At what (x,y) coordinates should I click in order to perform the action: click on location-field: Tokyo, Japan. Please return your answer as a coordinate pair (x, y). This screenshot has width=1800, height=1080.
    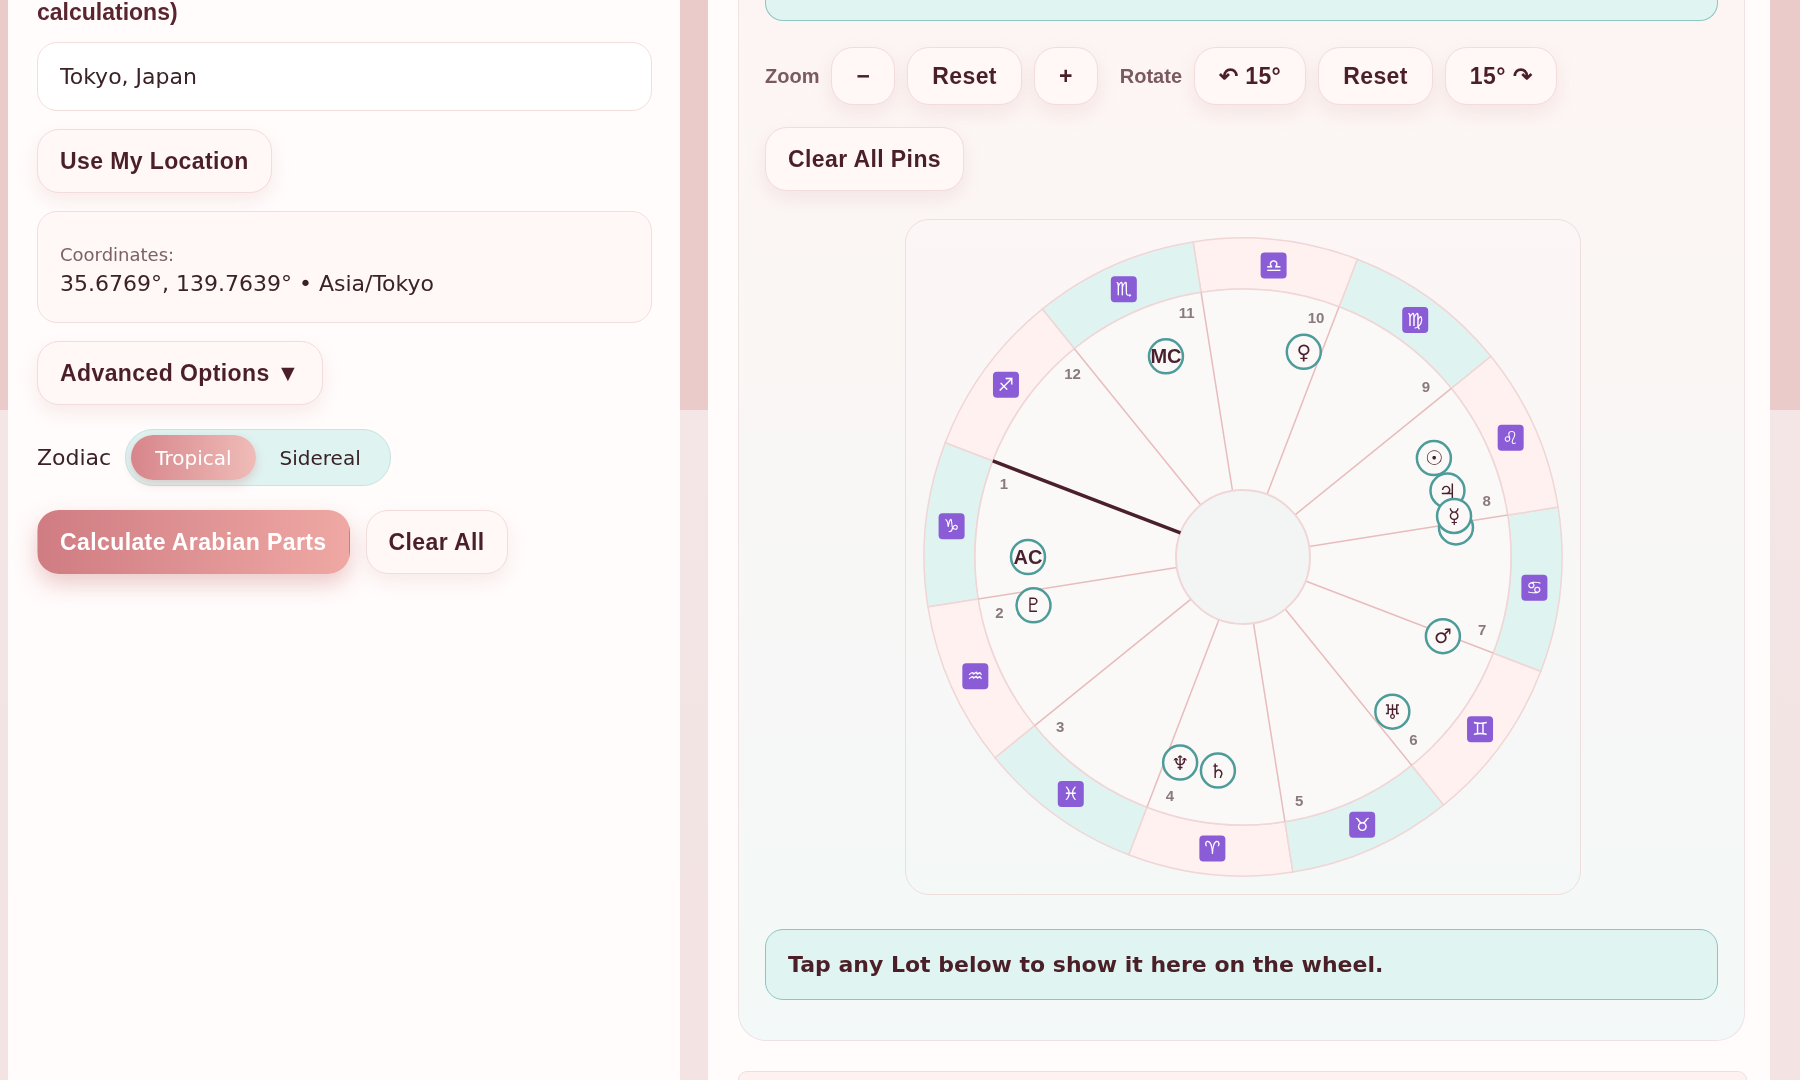
    Looking at the image, I should click on (344, 76).